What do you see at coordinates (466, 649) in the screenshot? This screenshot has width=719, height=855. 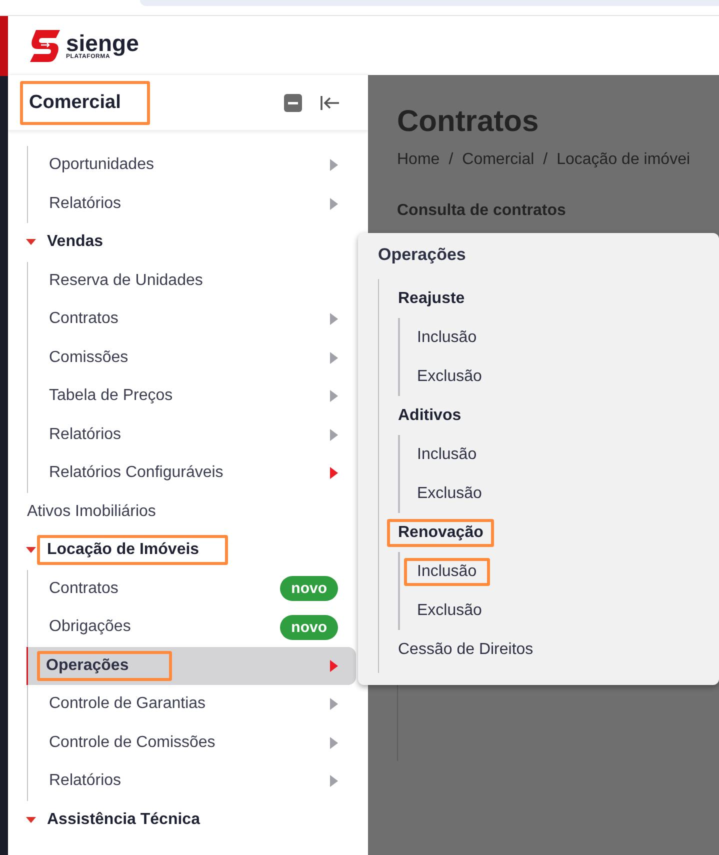 I see `submenu-item: Cessão de Direitos` at bounding box center [466, 649].